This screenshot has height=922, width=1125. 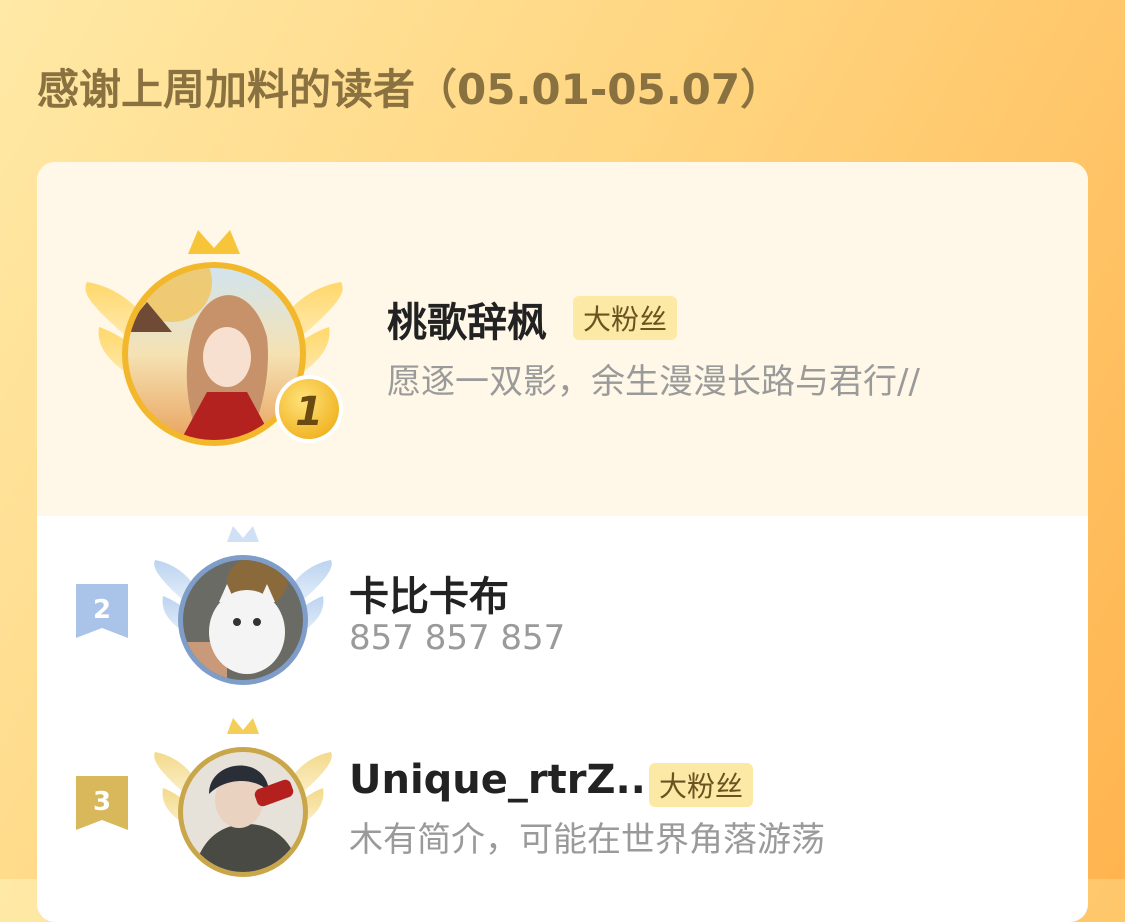 What do you see at coordinates (410, 89) in the screenshot?
I see `page-title: 感谢上周加料的读者（05.01-05.07）` at bounding box center [410, 89].